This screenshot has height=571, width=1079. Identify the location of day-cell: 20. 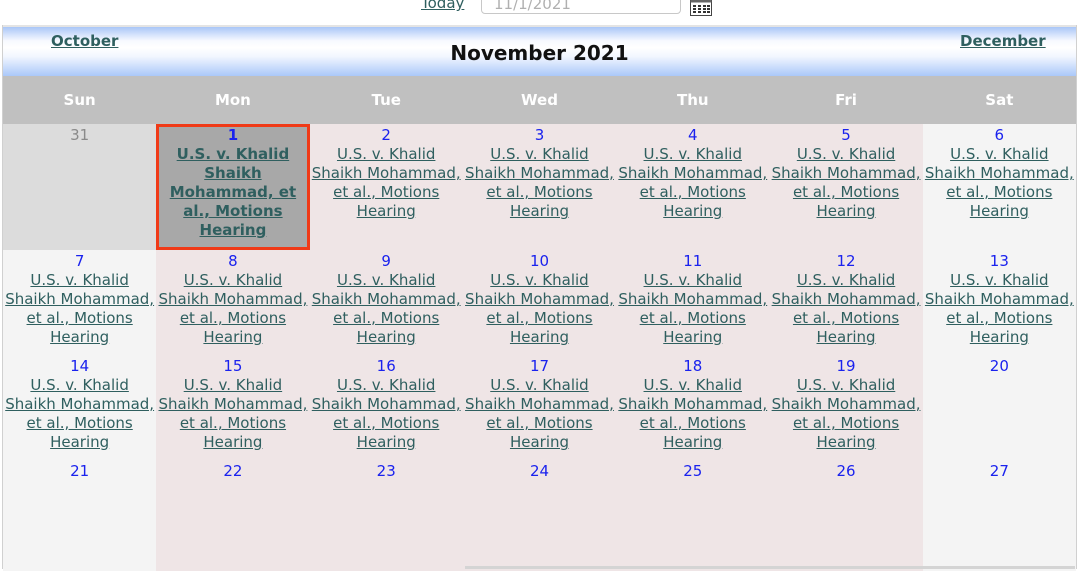
(999, 407).